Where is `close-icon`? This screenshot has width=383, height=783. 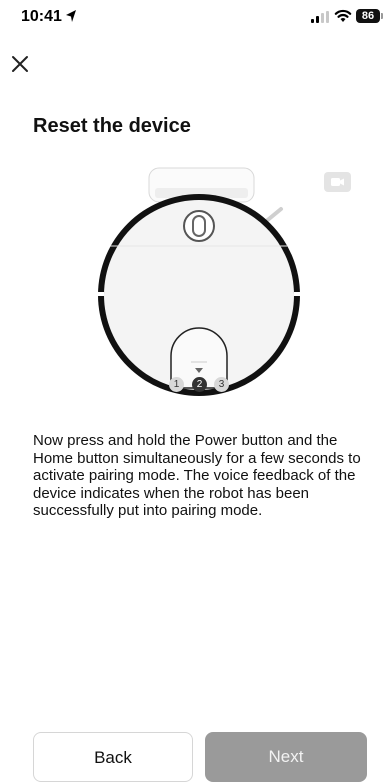 close-icon is located at coordinates (20, 64).